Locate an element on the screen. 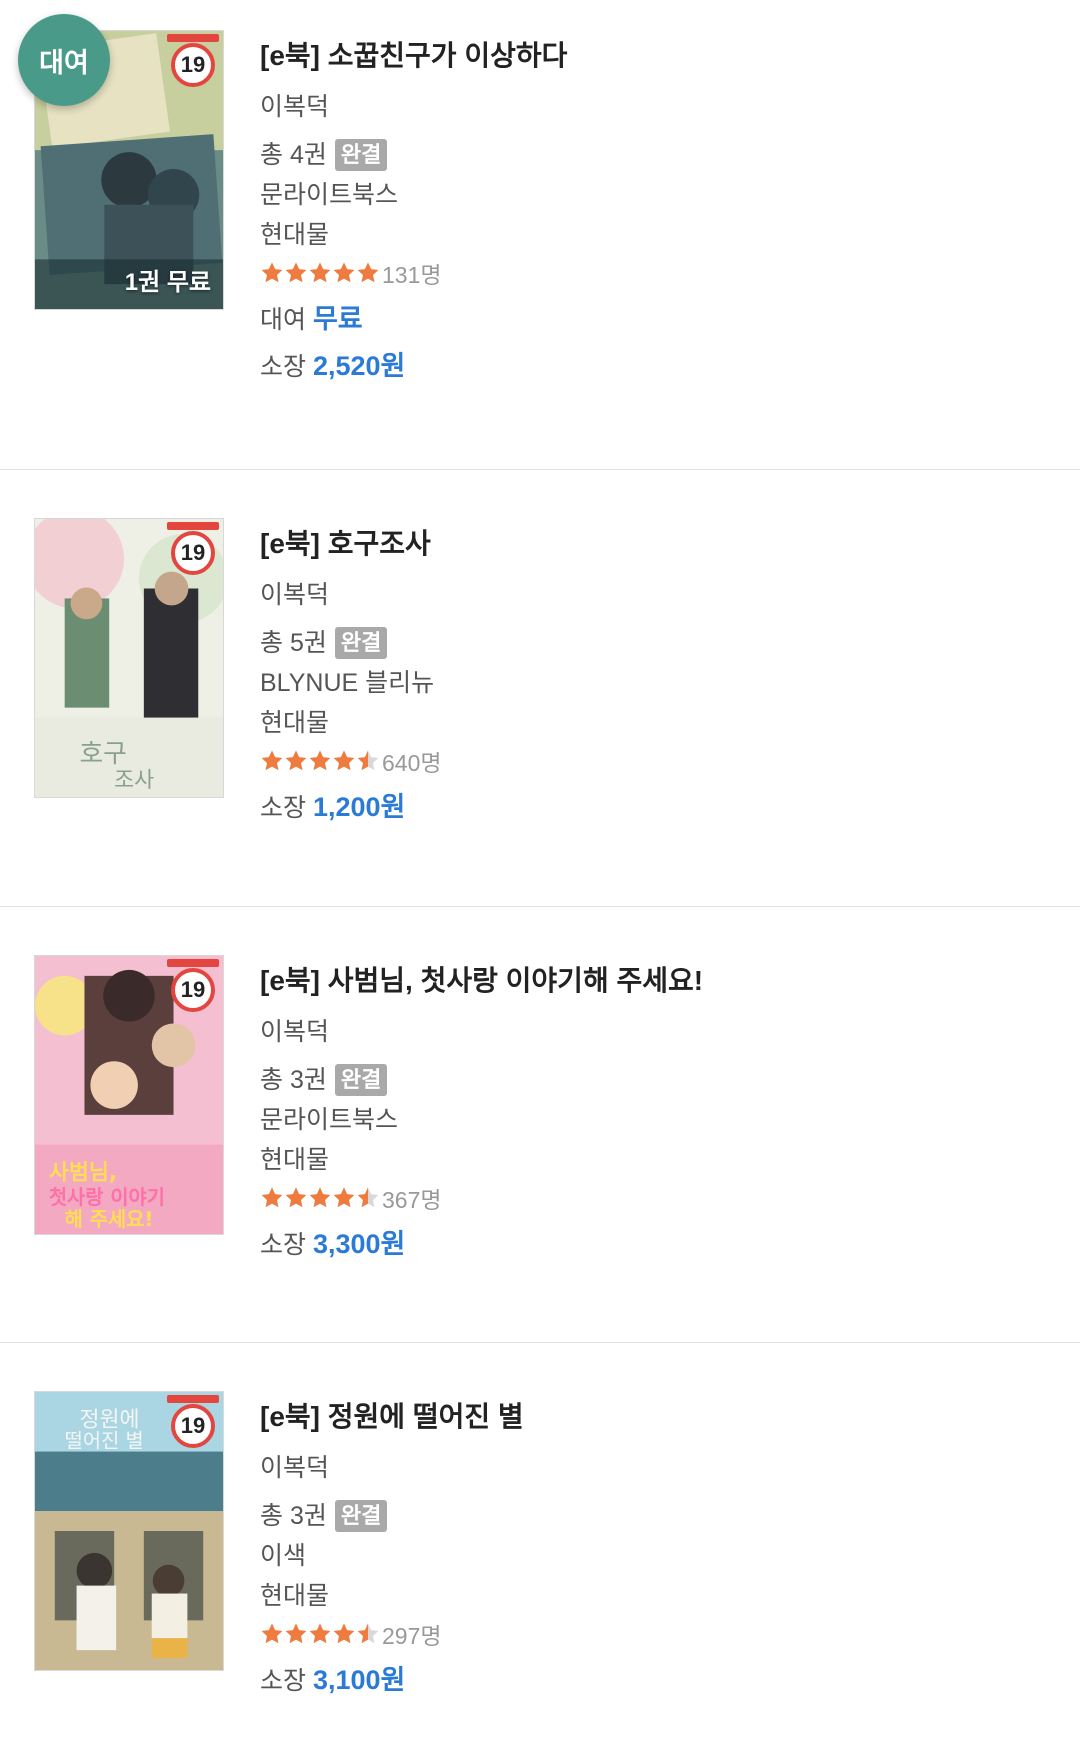 Image resolution: width=1080 pixels, height=1749 pixels. book-title: [e북] 호구조사 is located at coordinates (660, 544).